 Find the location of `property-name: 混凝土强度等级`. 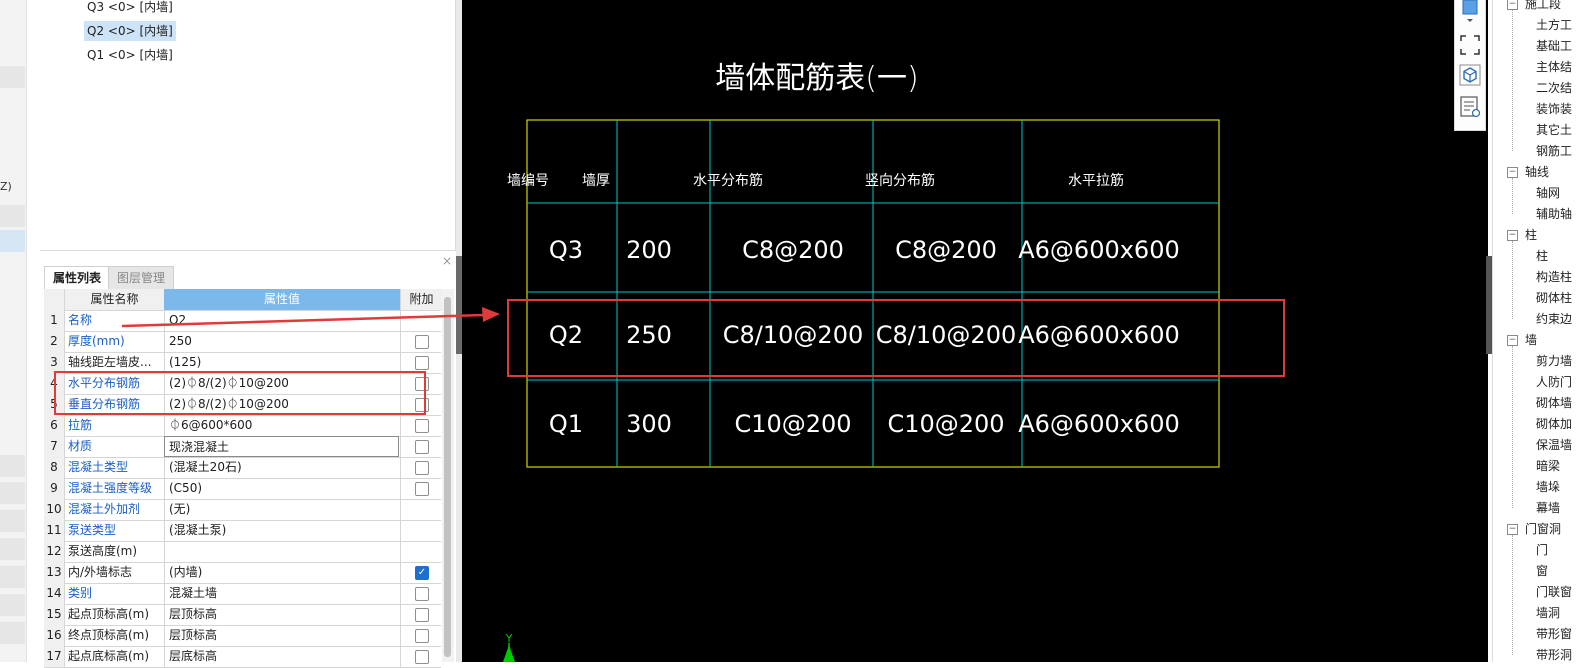

property-name: 混凝土强度等级 is located at coordinates (110, 488).